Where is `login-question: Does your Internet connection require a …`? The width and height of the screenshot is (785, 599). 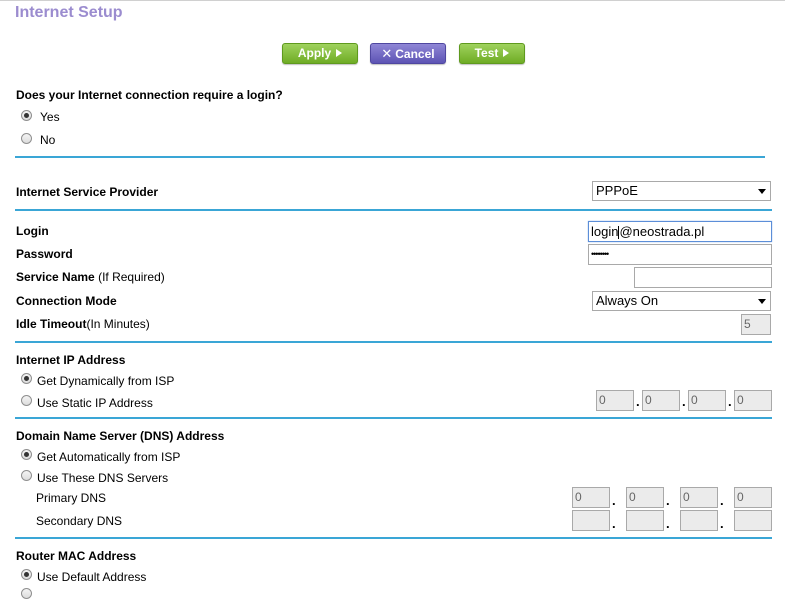
login-question: Does your Internet connection require a … is located at coordinates (149, 95).